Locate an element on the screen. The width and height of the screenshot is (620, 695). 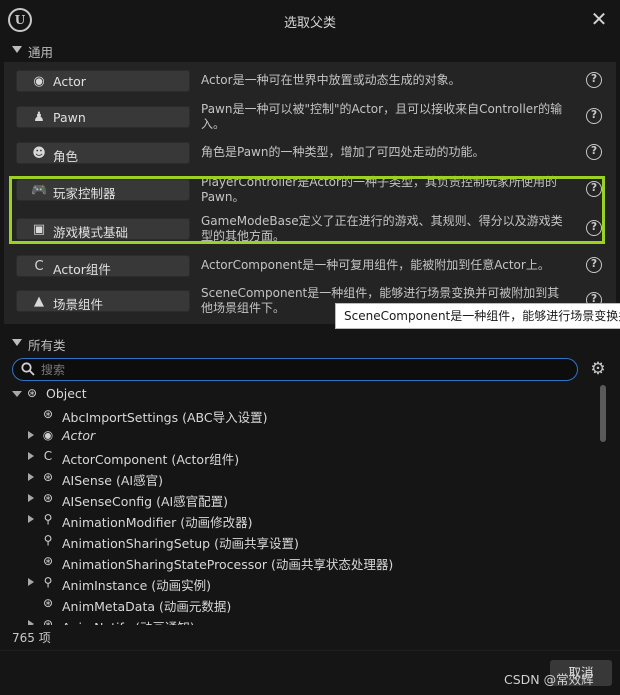
common-class-label: Pawn is located at coordinates (69, 117).